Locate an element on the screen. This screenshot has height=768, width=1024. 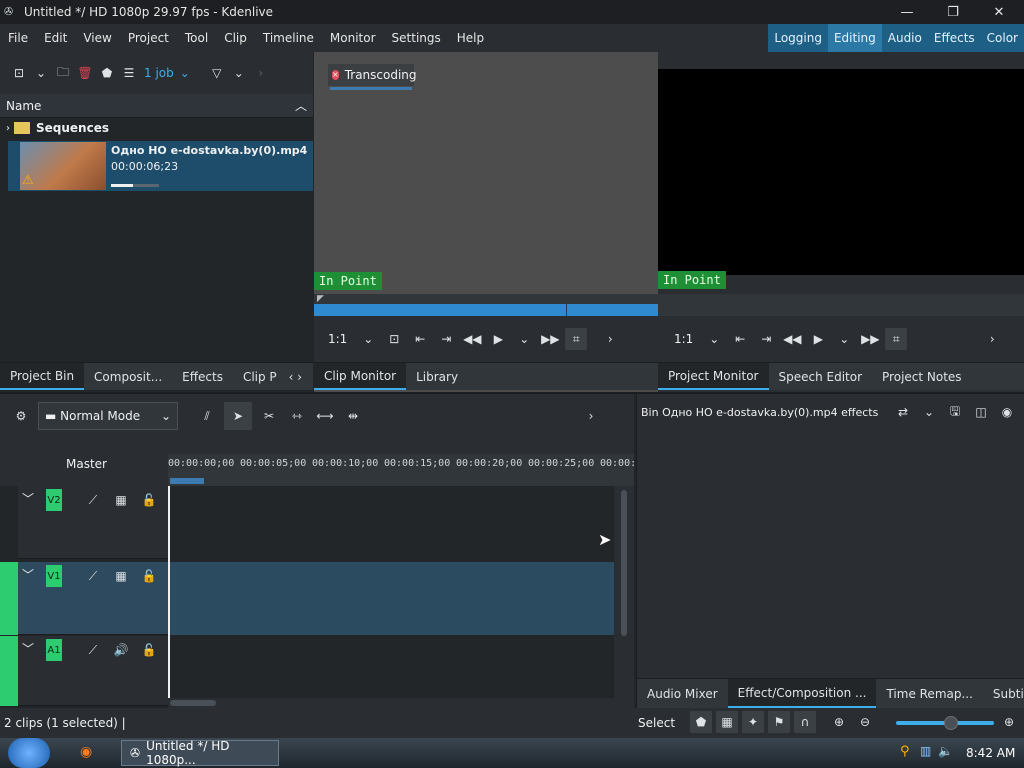
menu-monitor: Monitor is located at coordinates (353, 38).